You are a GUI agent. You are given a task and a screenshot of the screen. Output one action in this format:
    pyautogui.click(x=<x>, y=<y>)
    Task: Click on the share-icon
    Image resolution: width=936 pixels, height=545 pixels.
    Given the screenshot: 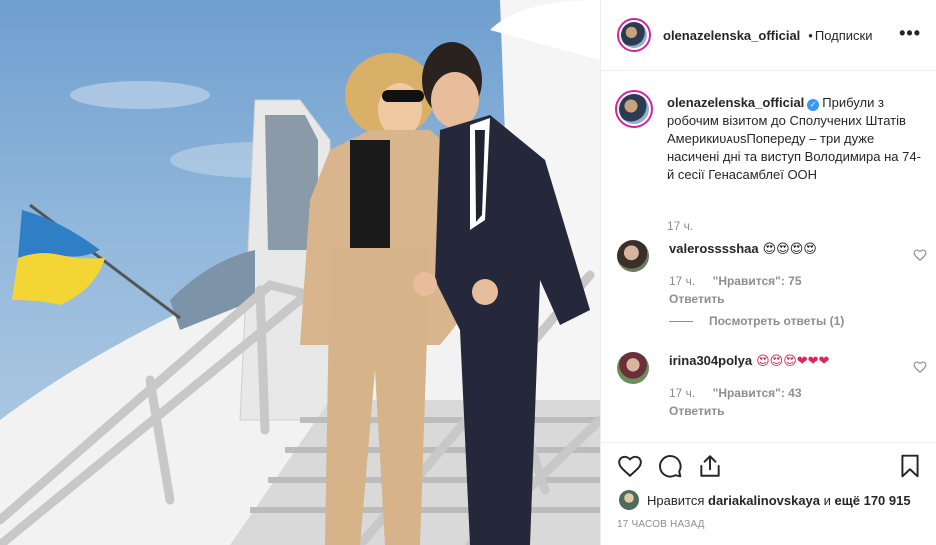 What is the action you would take?
    pyautogui.click(x=710, y=466)
    